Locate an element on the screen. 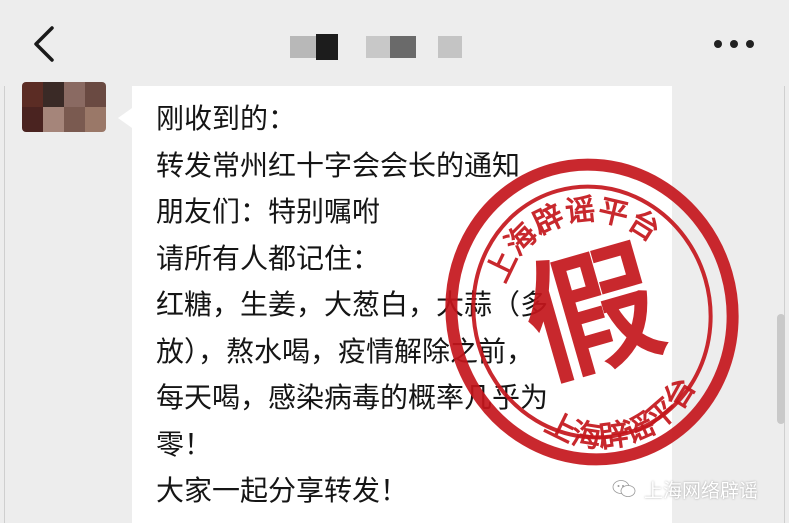 The height and width of the screenshot is (523, 789). bubble-tail is located at coordinates (125, 118).